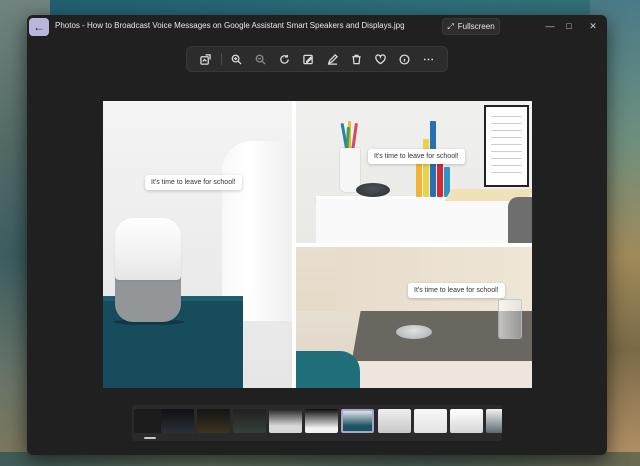  Describe the element at coordinates (416, 221) in the screenshot. I see `desk` at that location.